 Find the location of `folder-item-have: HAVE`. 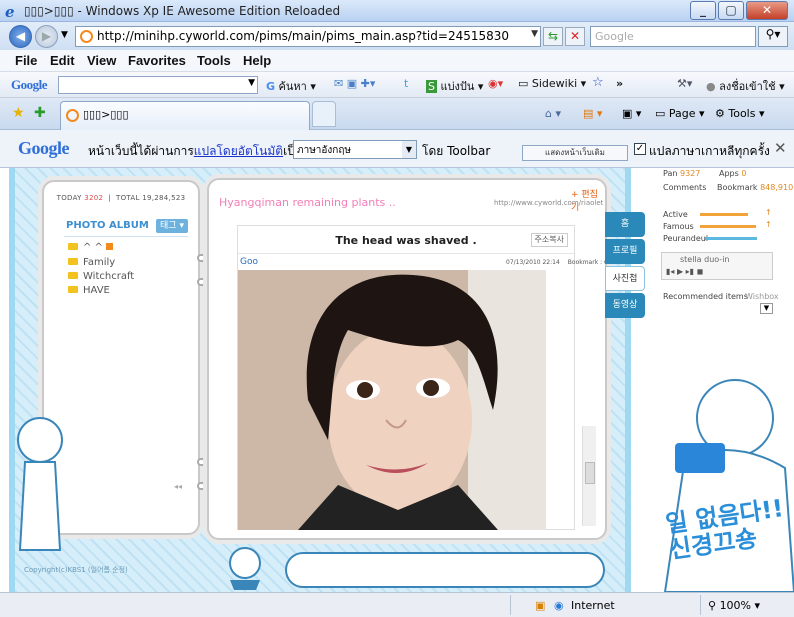

folder-item-have: HAVE is located at coordinates (89, 290).